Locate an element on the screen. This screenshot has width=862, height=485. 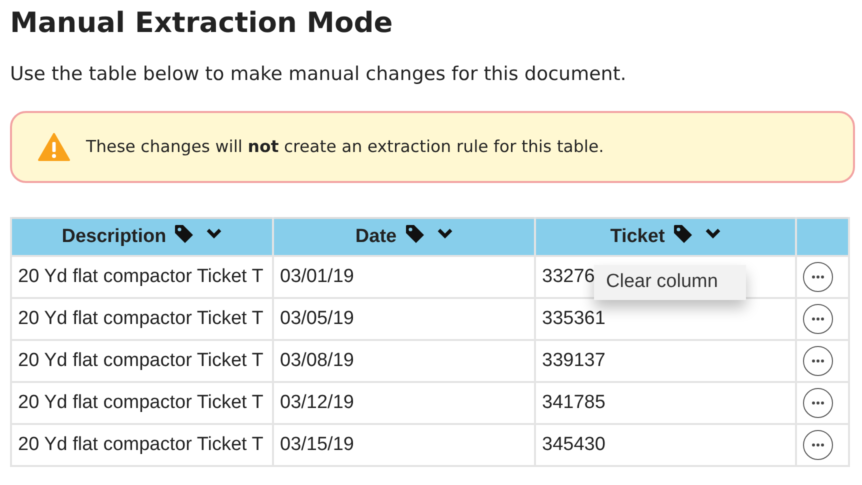
table-cell: 03/15/19 is located at coordinates (404, 445).